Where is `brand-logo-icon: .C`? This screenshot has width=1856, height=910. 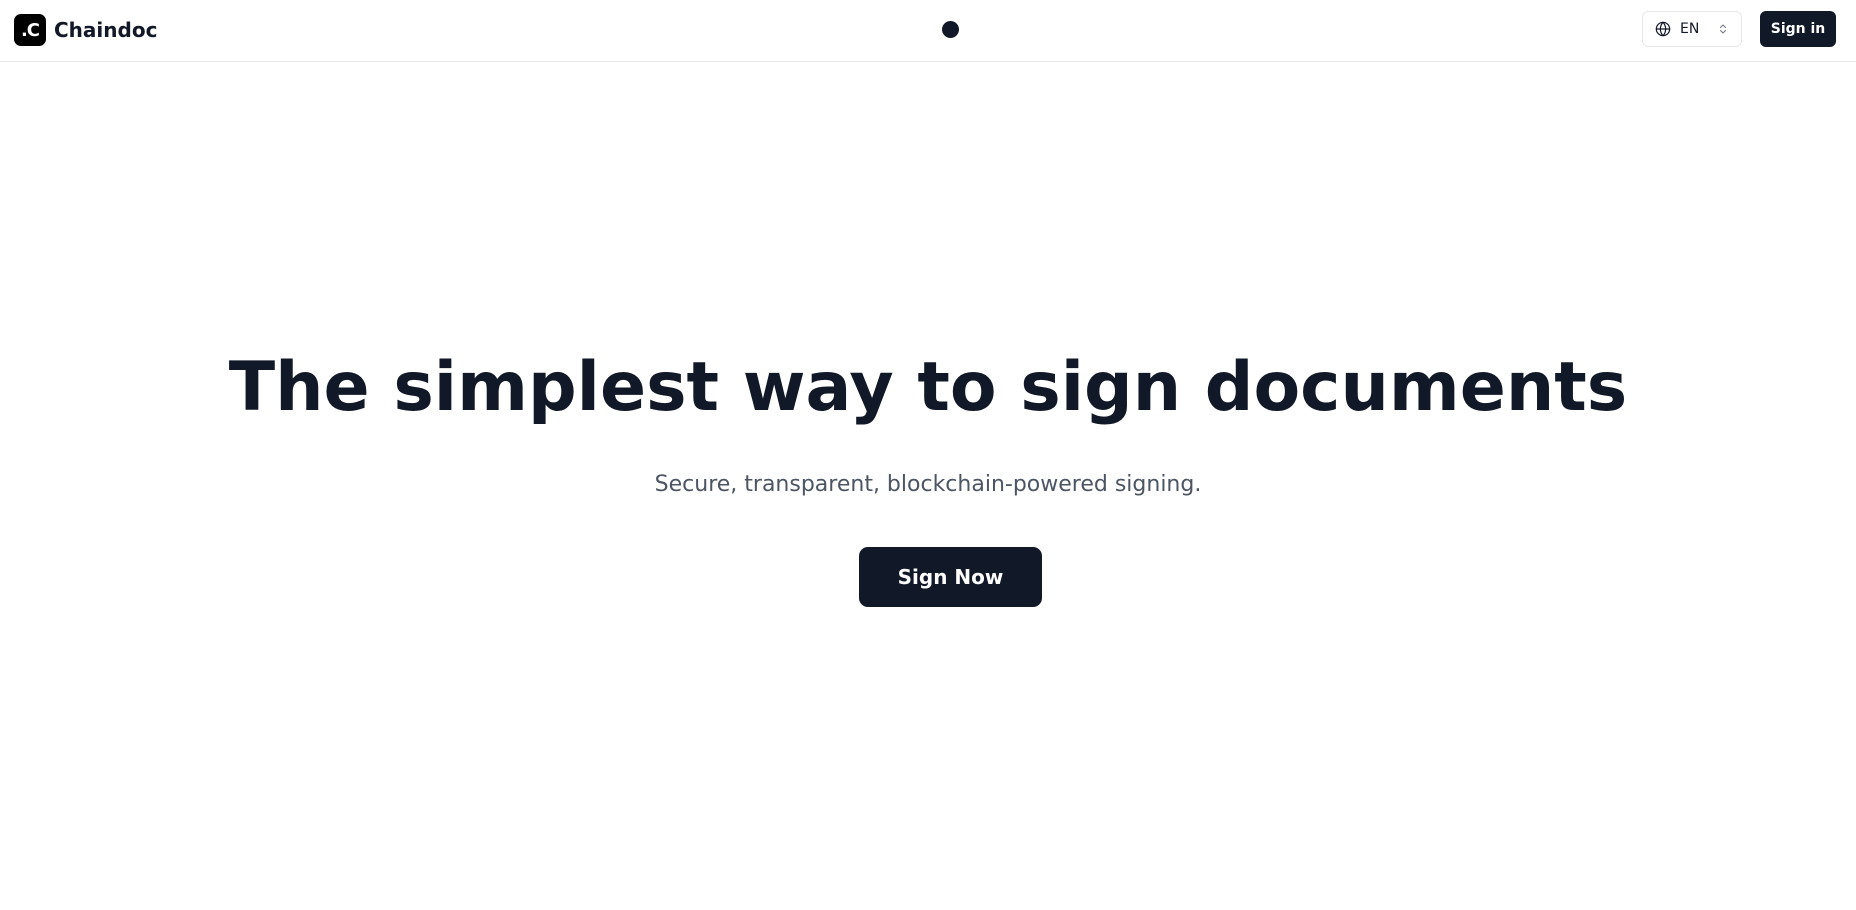 brand-logo-icon: .C is located at coordinates (30, 30).